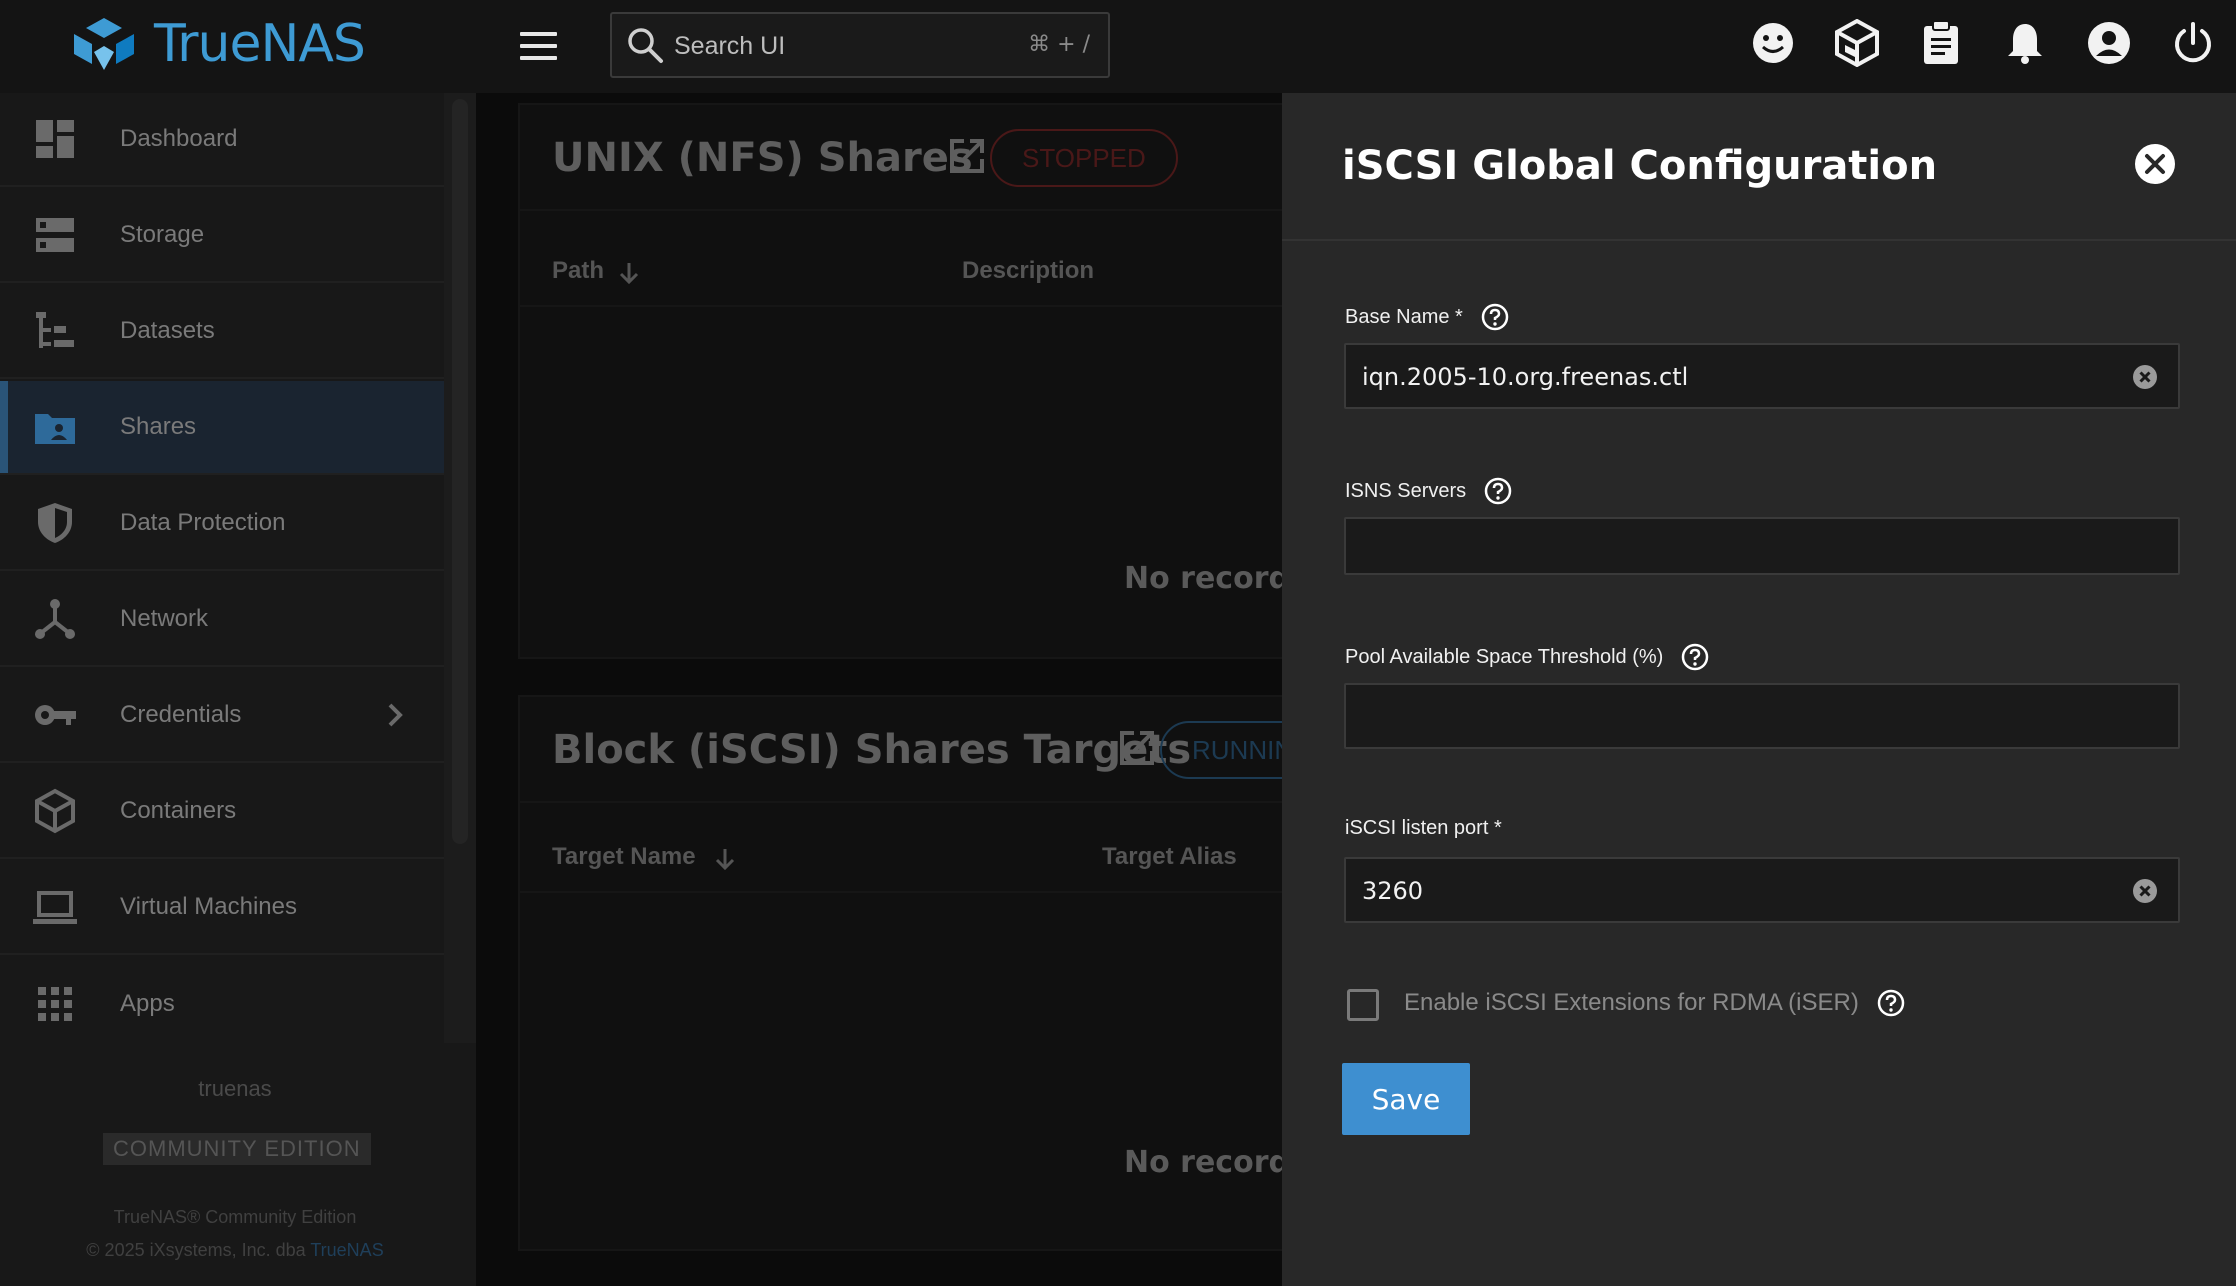 Image resolution: width=2236 pixels, height=1286 pixels. I want to click on topbar-actions, so click(1983, 43).